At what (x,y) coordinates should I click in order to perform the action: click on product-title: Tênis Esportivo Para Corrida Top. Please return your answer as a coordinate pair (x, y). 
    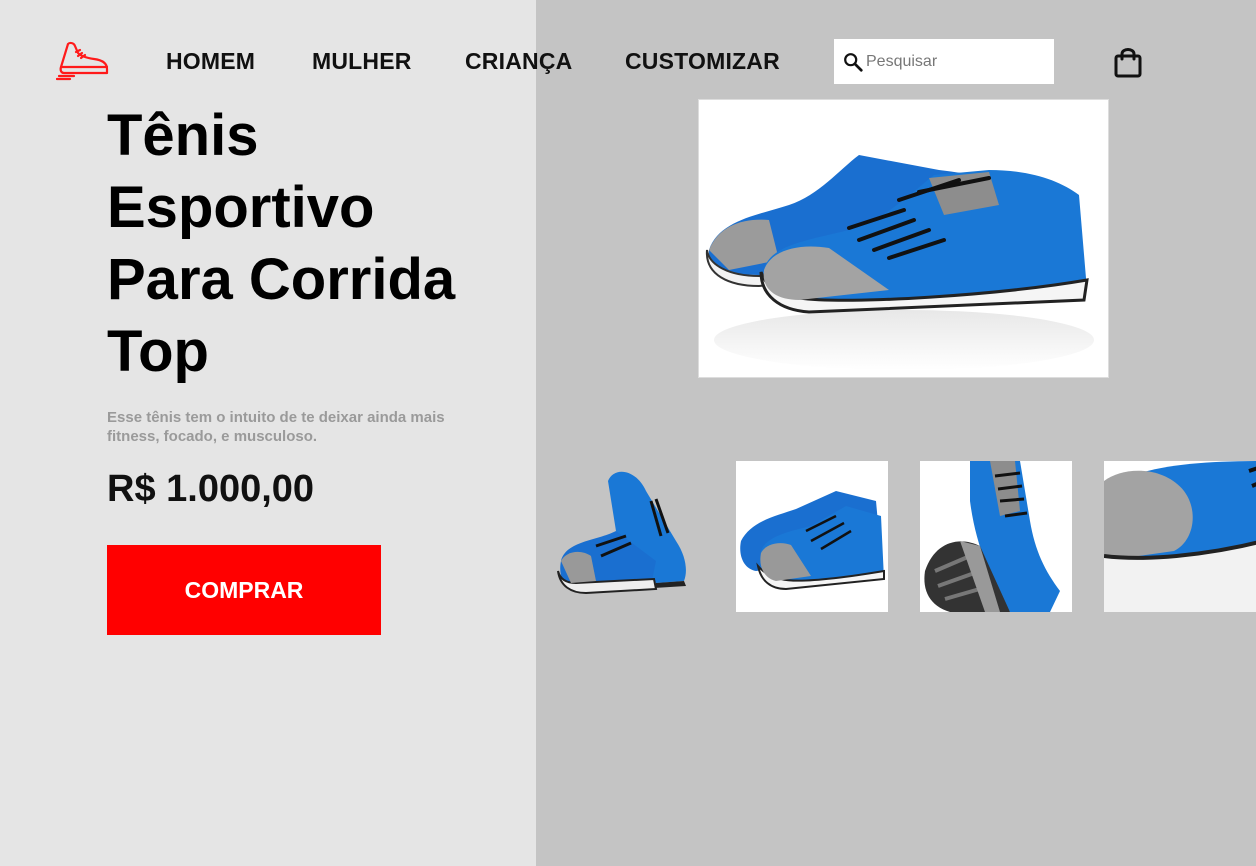
    Looking at the image, I should click on (281, 243).